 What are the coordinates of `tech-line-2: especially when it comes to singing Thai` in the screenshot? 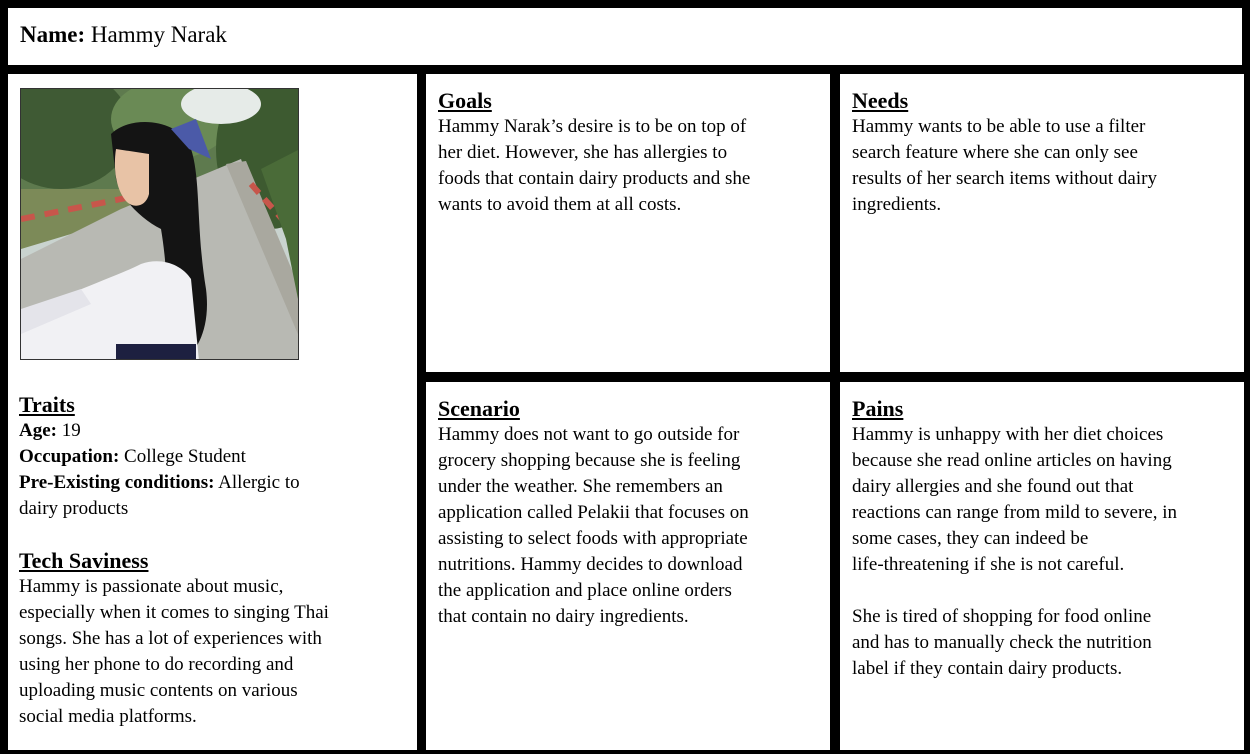 It's located at (174, 612).